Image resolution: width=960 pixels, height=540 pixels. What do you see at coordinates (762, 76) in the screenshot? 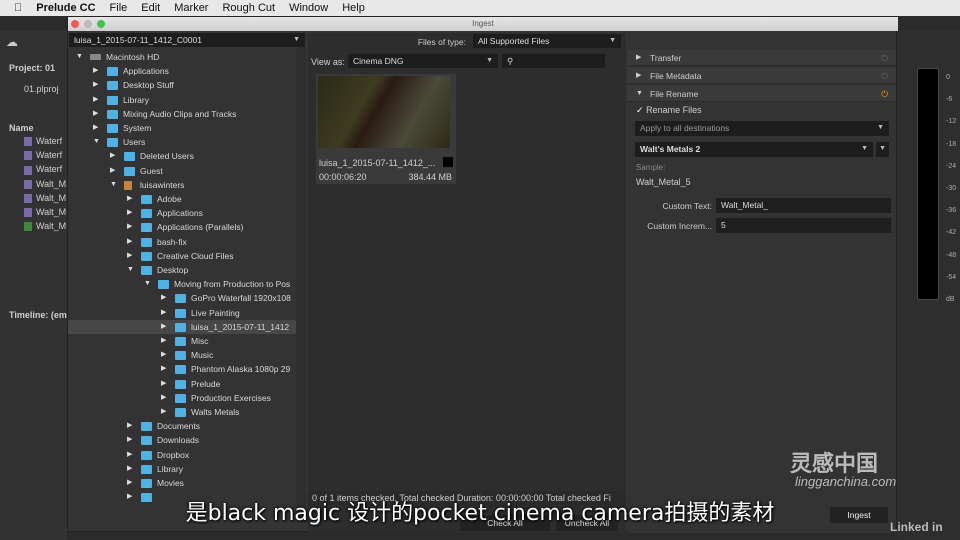
I see `section-file-metadata: ▶ File Metadata ⏻` at bounding box center [762, 76].